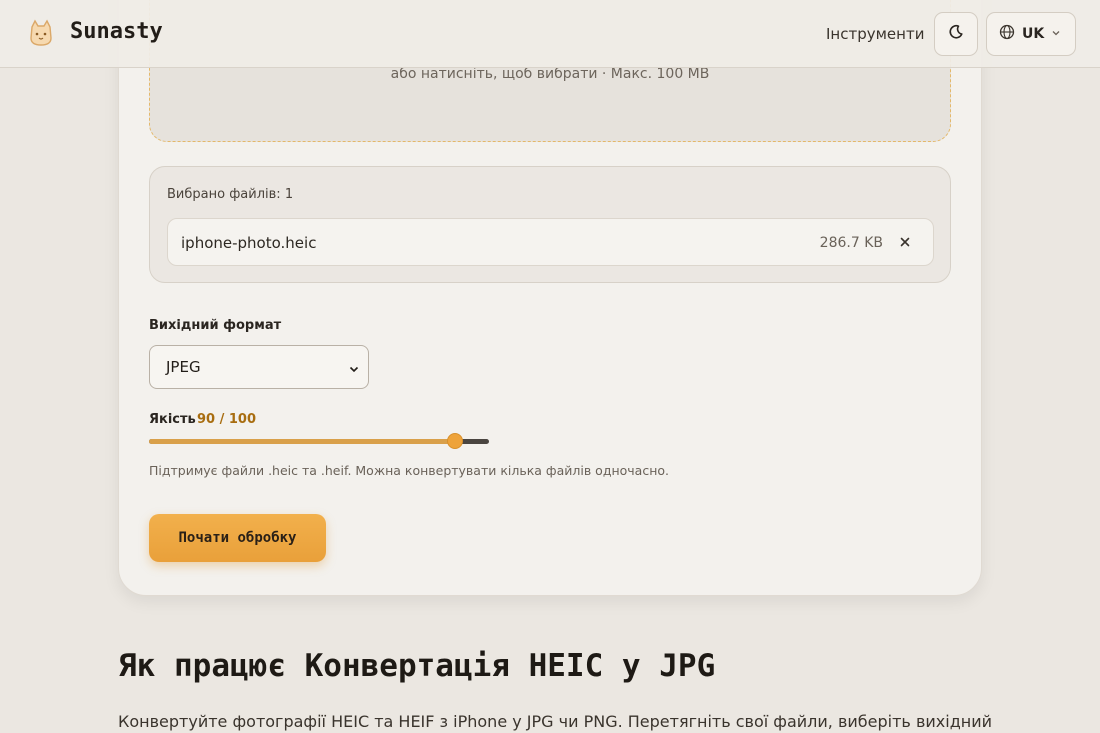  What do you see at coordinates (227, 419) in the screenshot?
I see `quality-value: 90 / 100` at bounding box center [227, 419].